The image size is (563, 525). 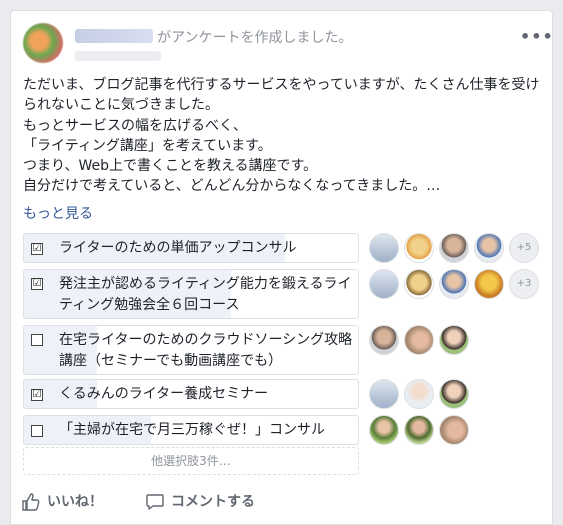 I want to click on poll-option-4: ☑ くるみんのライター養成セミナー, so click(x=191, y=394).